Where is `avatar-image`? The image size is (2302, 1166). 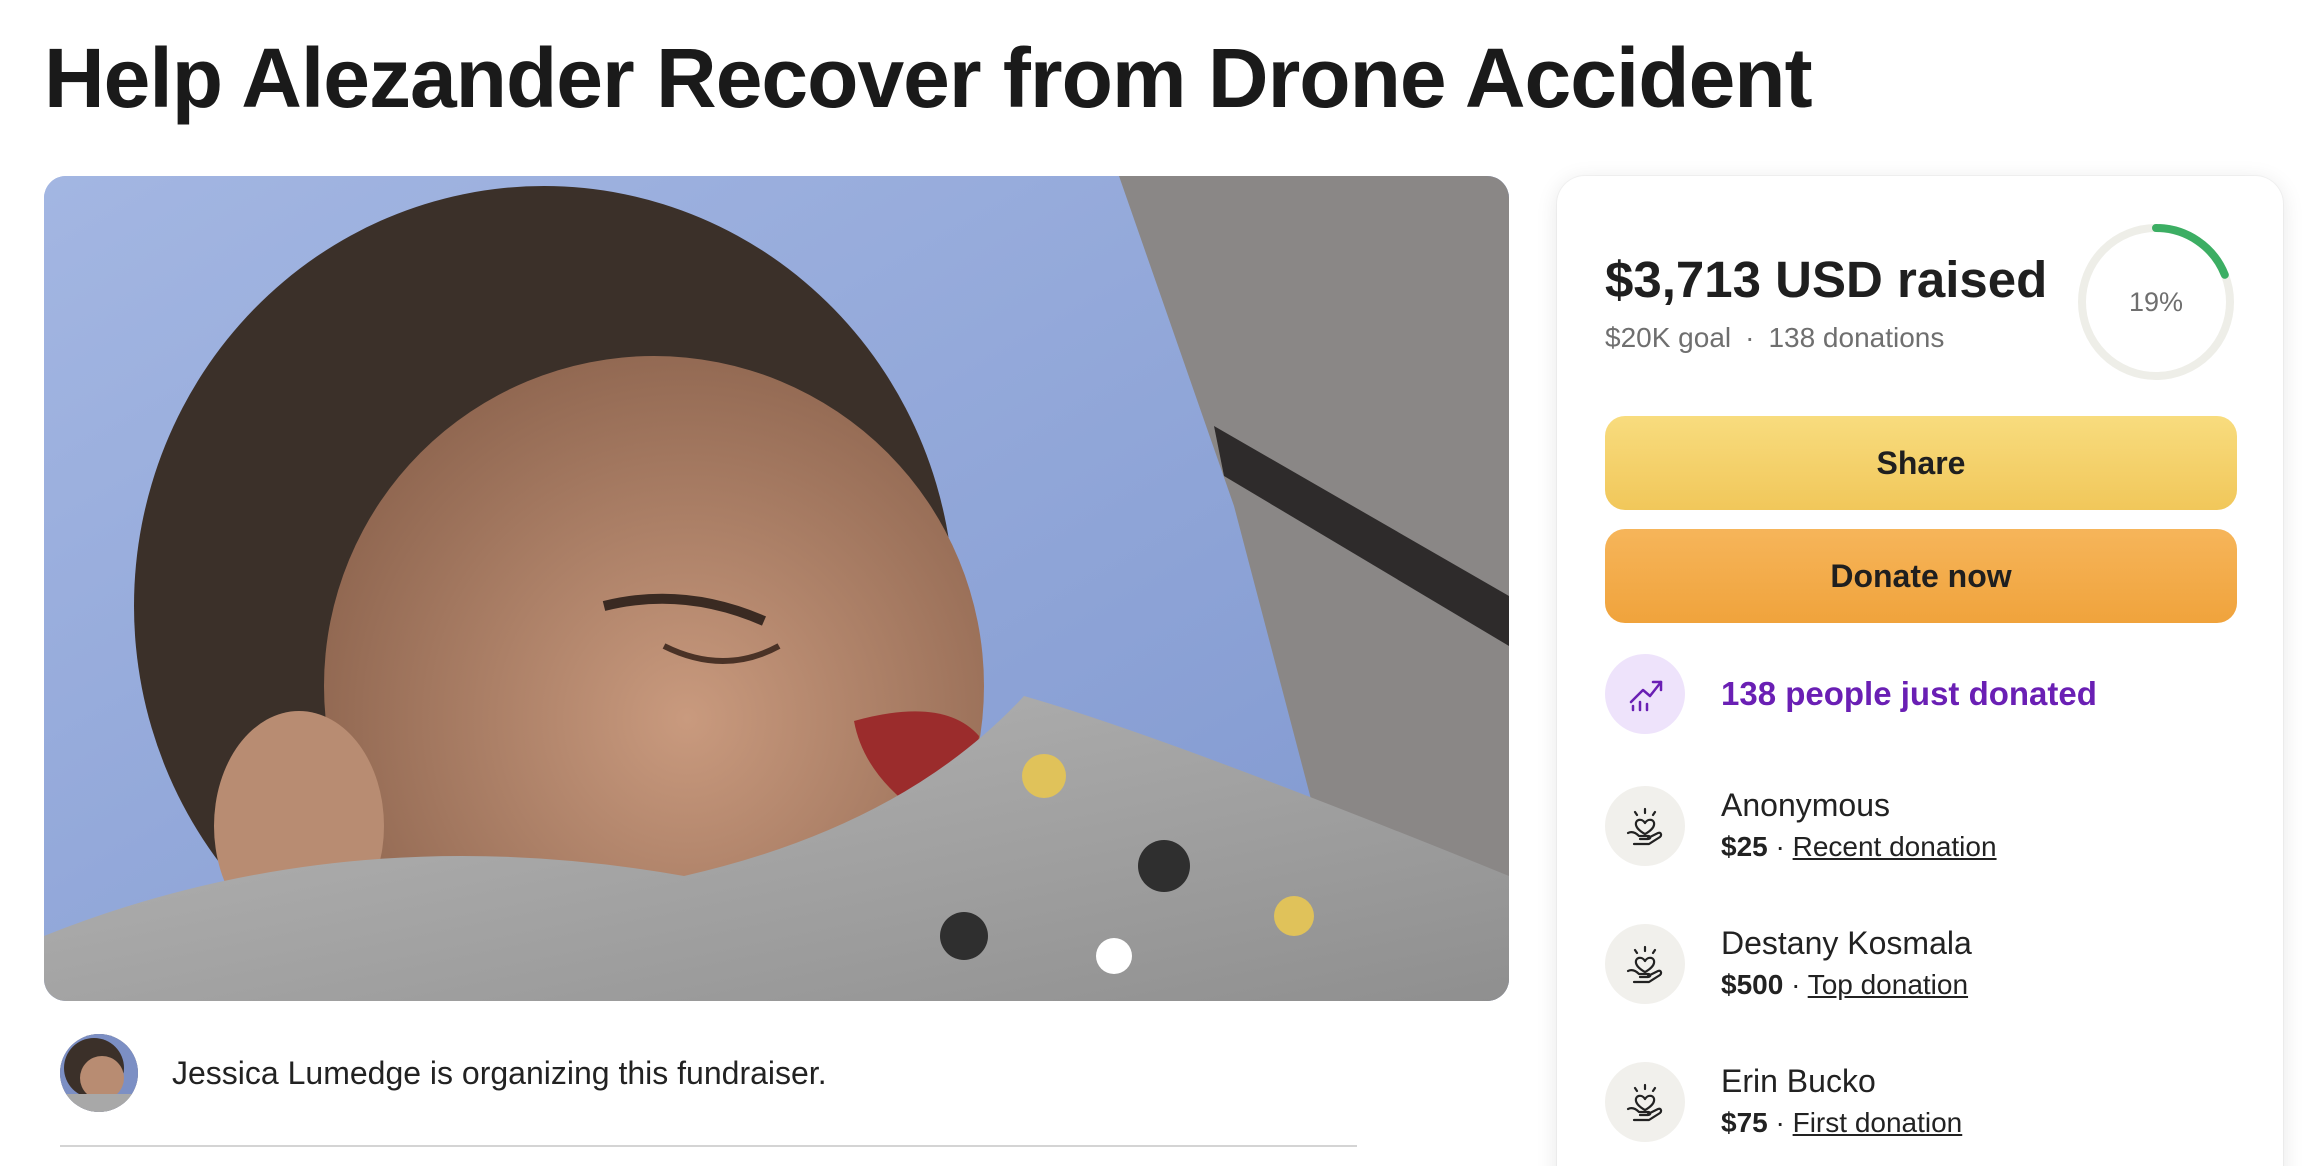 avatar-image is located at coordinates (99, 1073).